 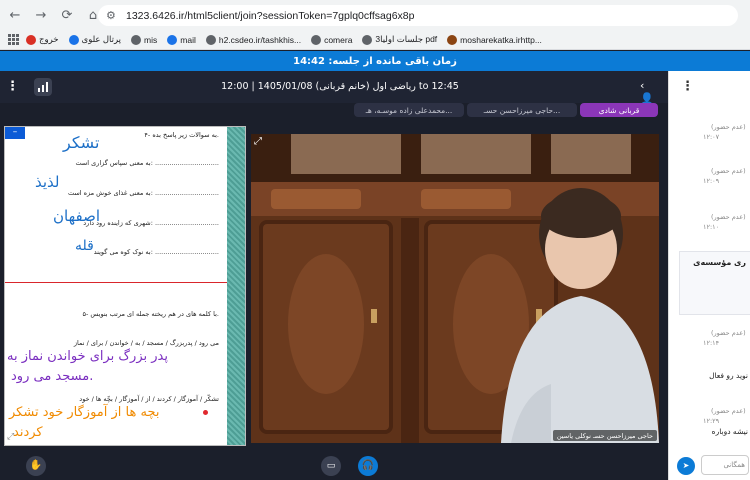 I want to click on video-name-tag: حاجی میرزاحسن حسـ نوکلی یاسین, so click(x=604, y=435).